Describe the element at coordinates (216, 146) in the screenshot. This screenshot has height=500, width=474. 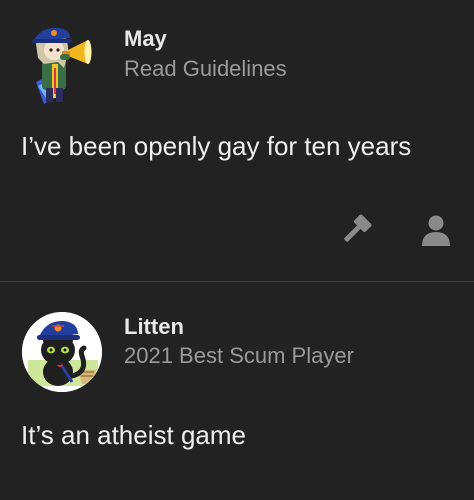
I see `post-body: I’ve been openly gay for ten years` at that location.